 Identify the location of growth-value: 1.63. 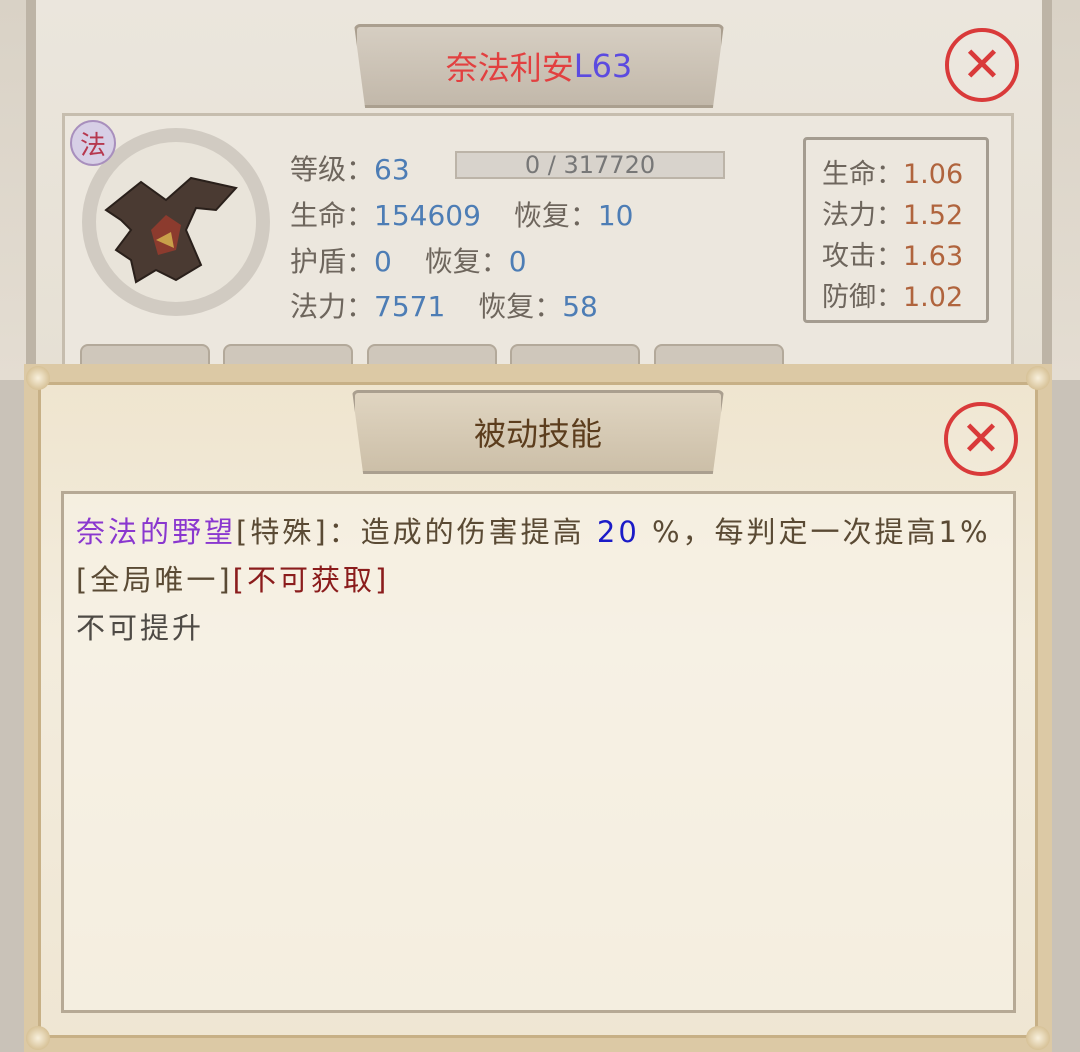
(933, 256).